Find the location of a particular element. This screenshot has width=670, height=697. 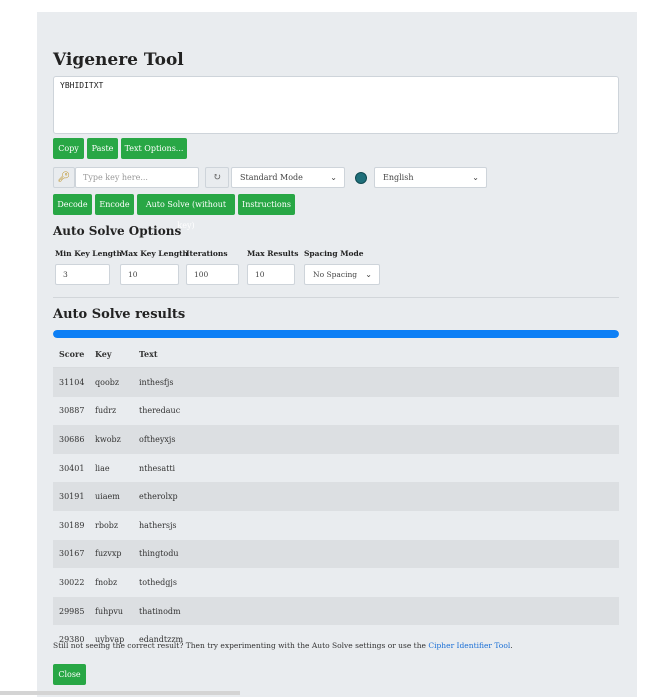

text-cell: thingtodu is located at coordinates (378, 554).